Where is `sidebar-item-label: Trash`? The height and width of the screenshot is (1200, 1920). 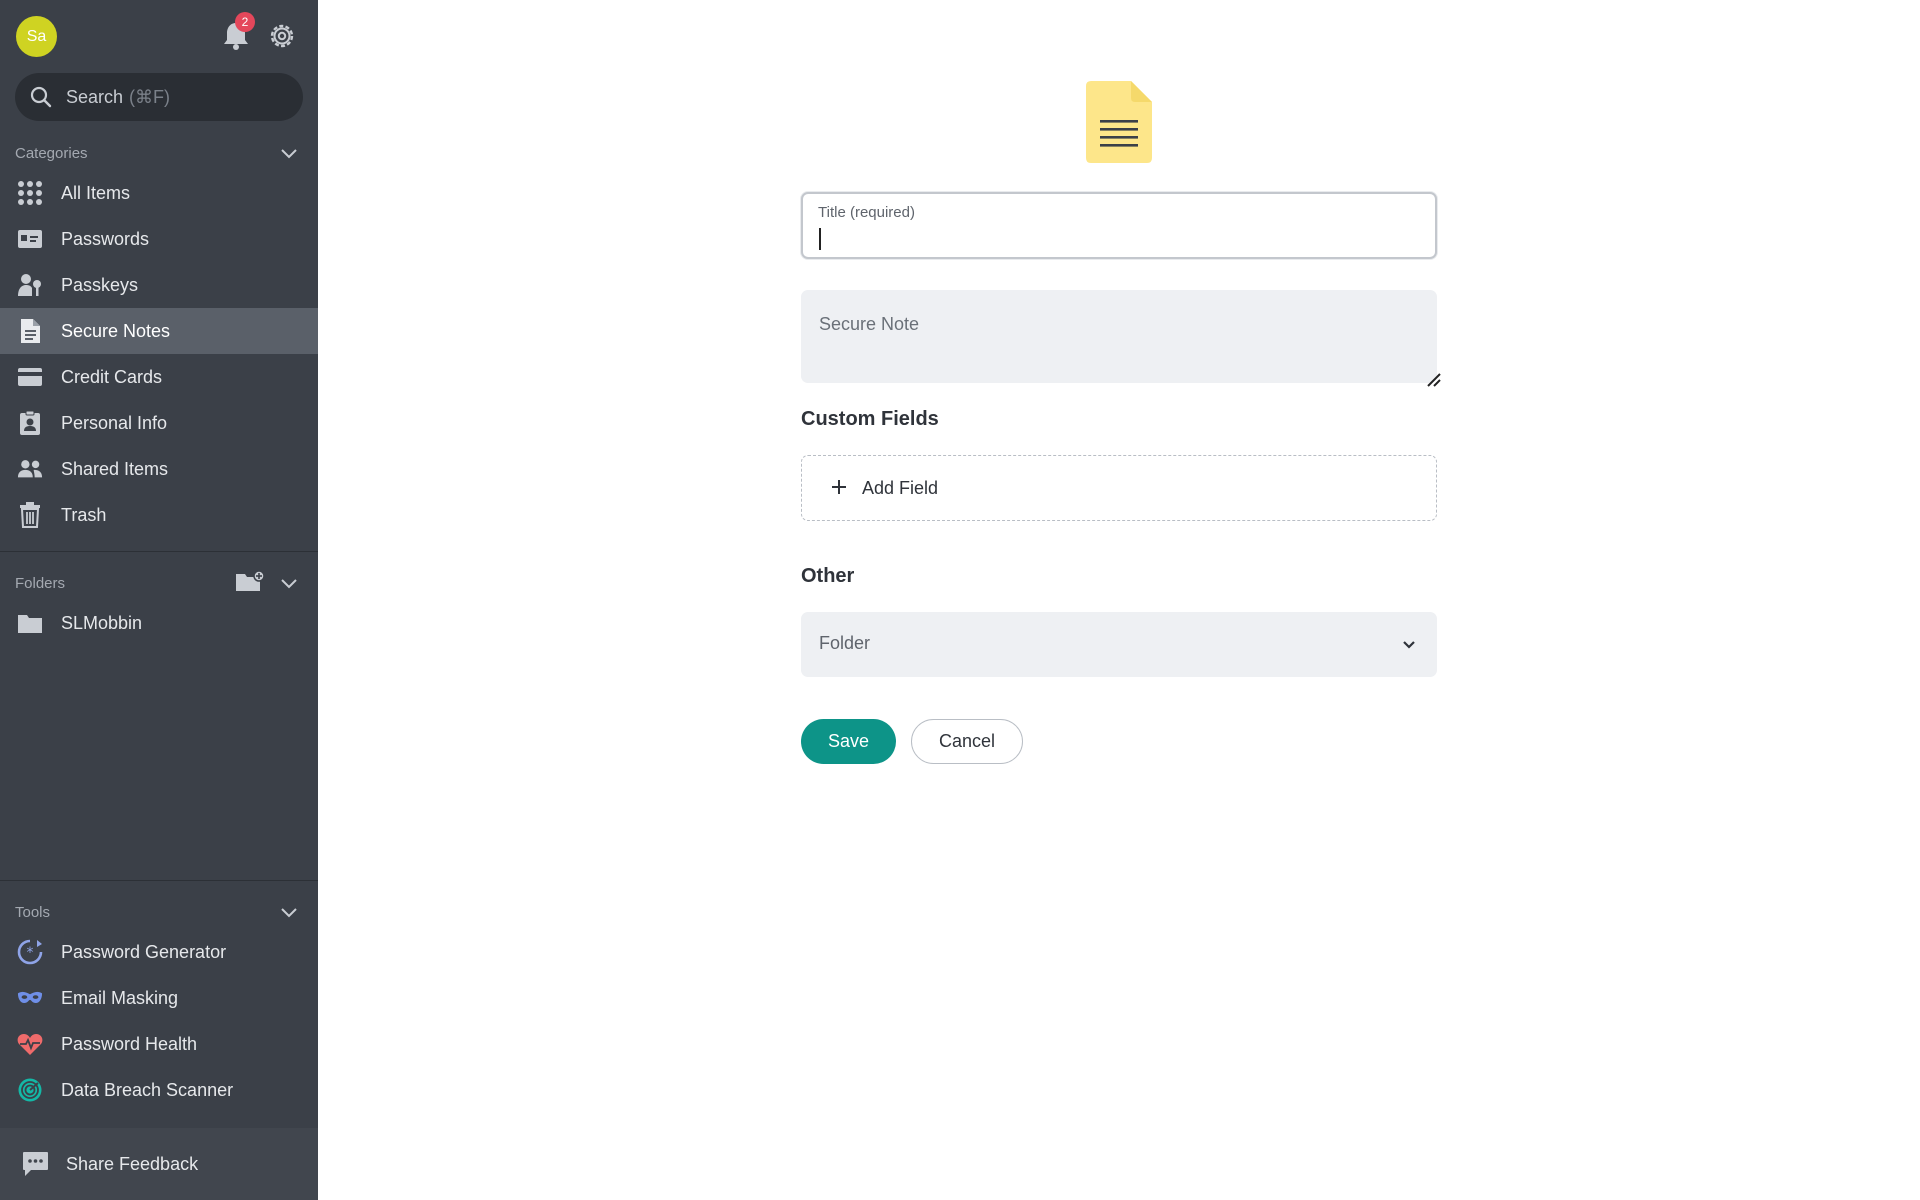 sidebar-item-label: Trash is located at coordinates (84, 515).